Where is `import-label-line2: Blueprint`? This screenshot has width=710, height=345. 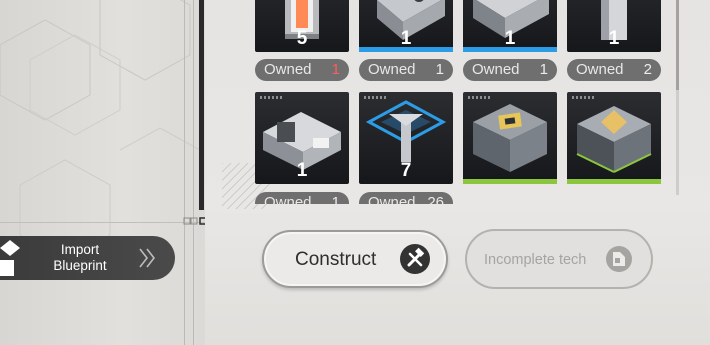 import-label-line2: Blueprint is located at coordinates (80, 265).